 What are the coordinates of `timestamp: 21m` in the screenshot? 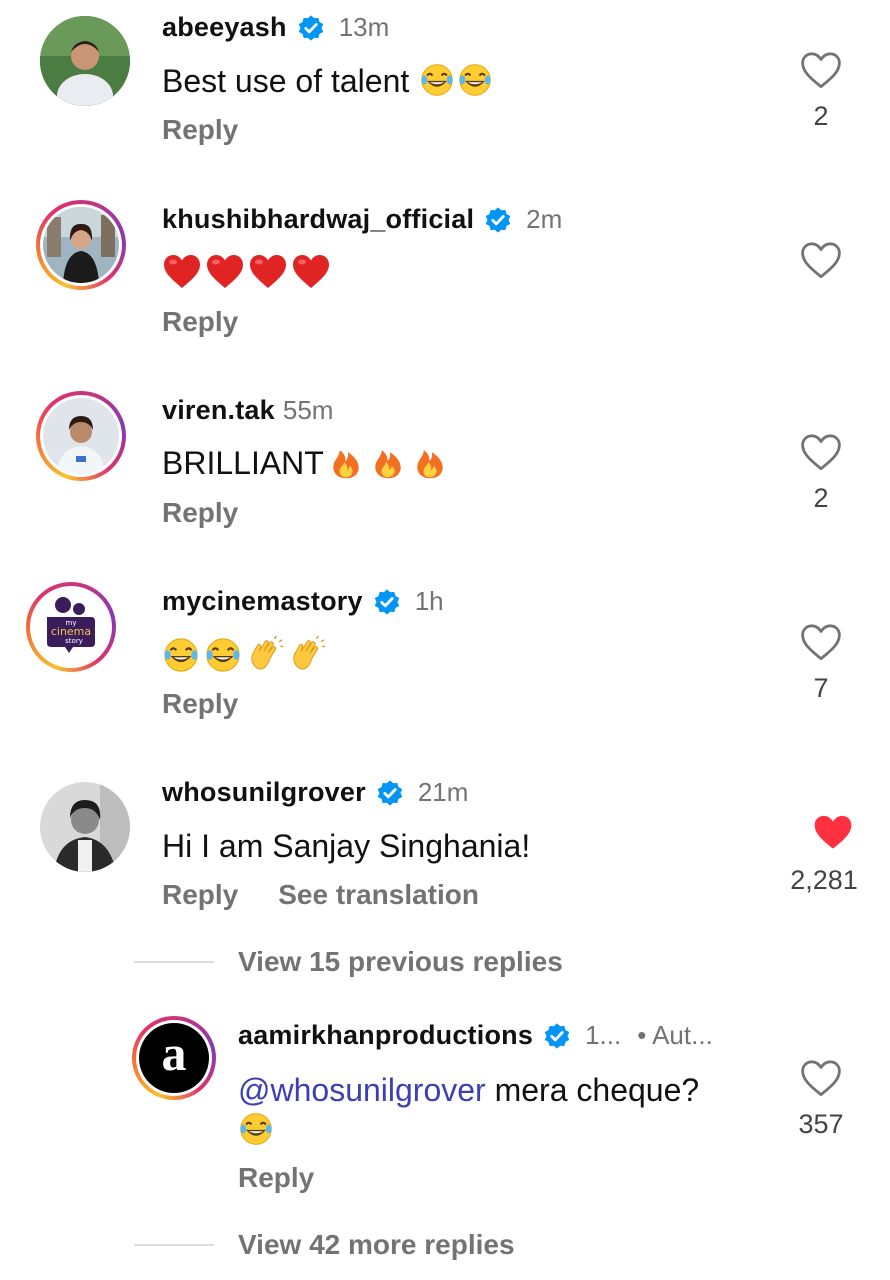 It's located at (443, 792).